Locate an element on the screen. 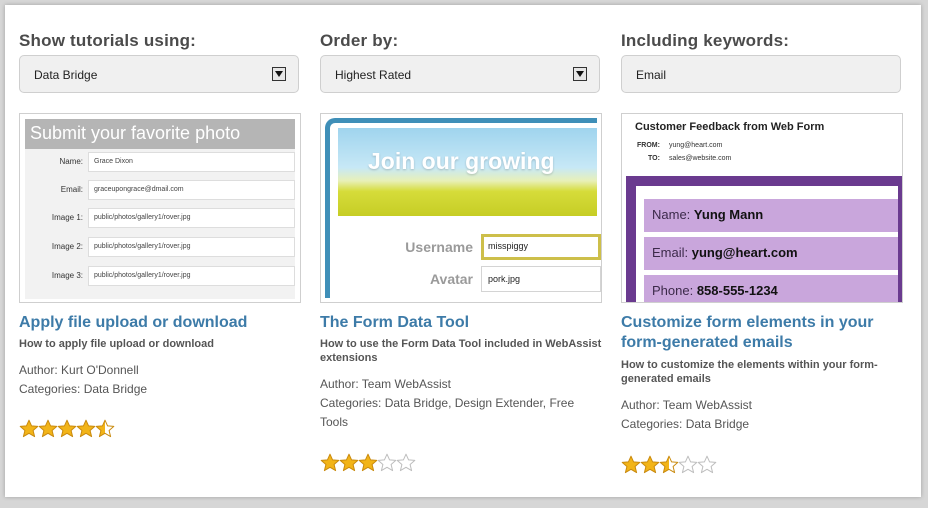 The width and height of the screenshot is (928, 508). tutorial-subtitle: How to apply file upload or download is located at coordinates (116, 344).